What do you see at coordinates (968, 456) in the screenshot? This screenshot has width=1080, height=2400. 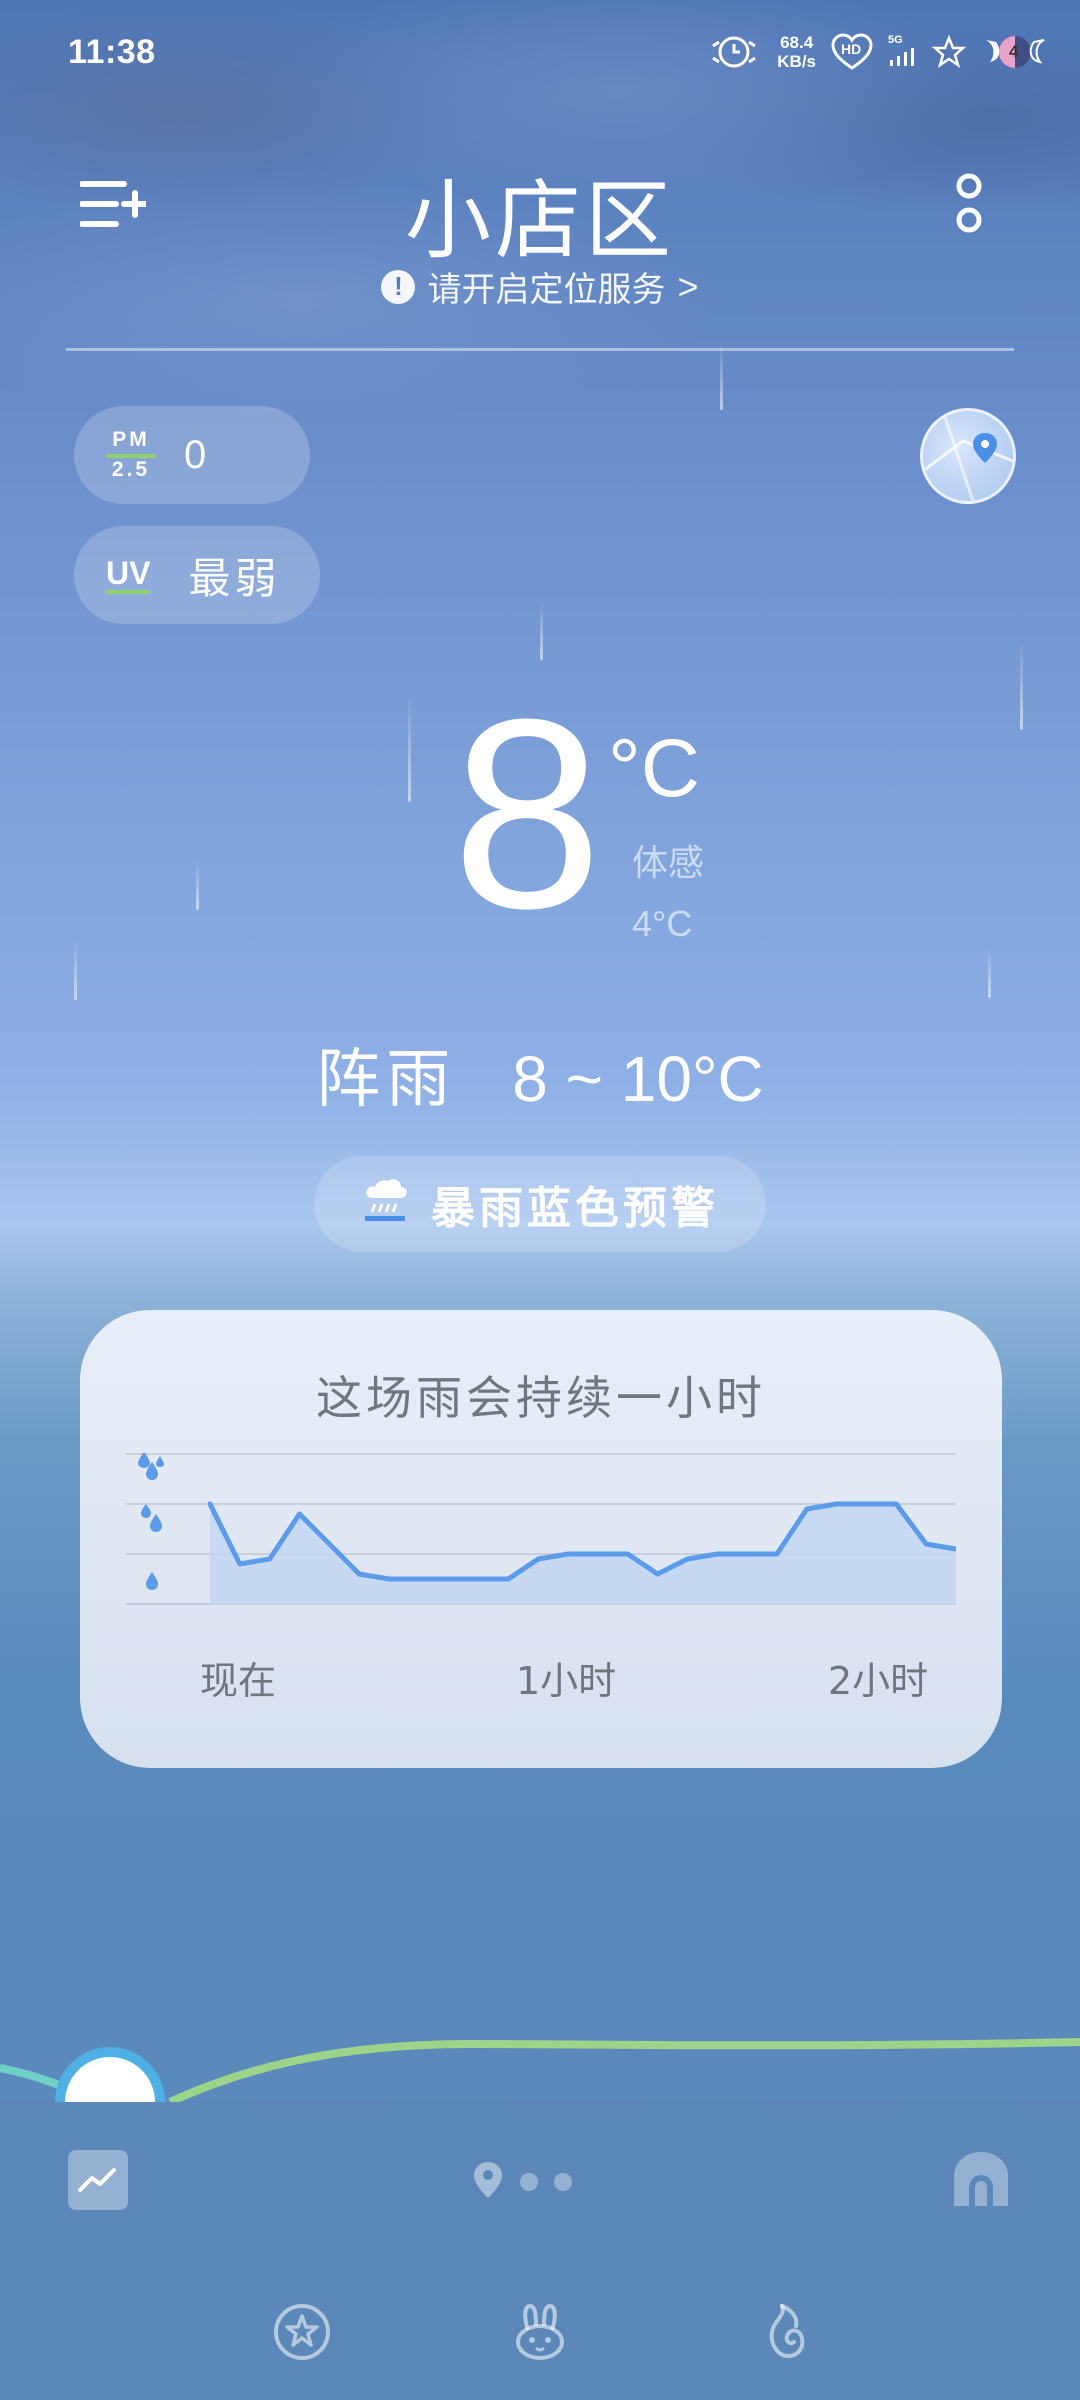 I see `map-location-icon` at bounding box center [968, 456].